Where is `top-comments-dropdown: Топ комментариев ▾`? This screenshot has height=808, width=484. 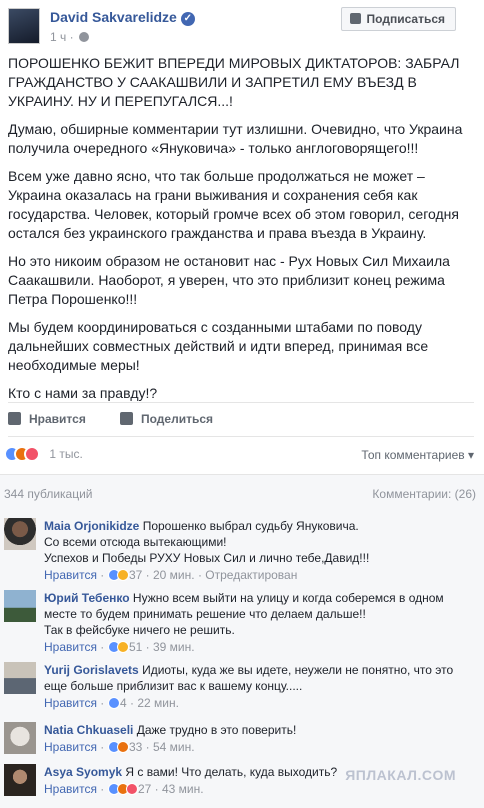
top-comments-dropdown: Топ комментариев ▾ is located at coordinates (417, 455).